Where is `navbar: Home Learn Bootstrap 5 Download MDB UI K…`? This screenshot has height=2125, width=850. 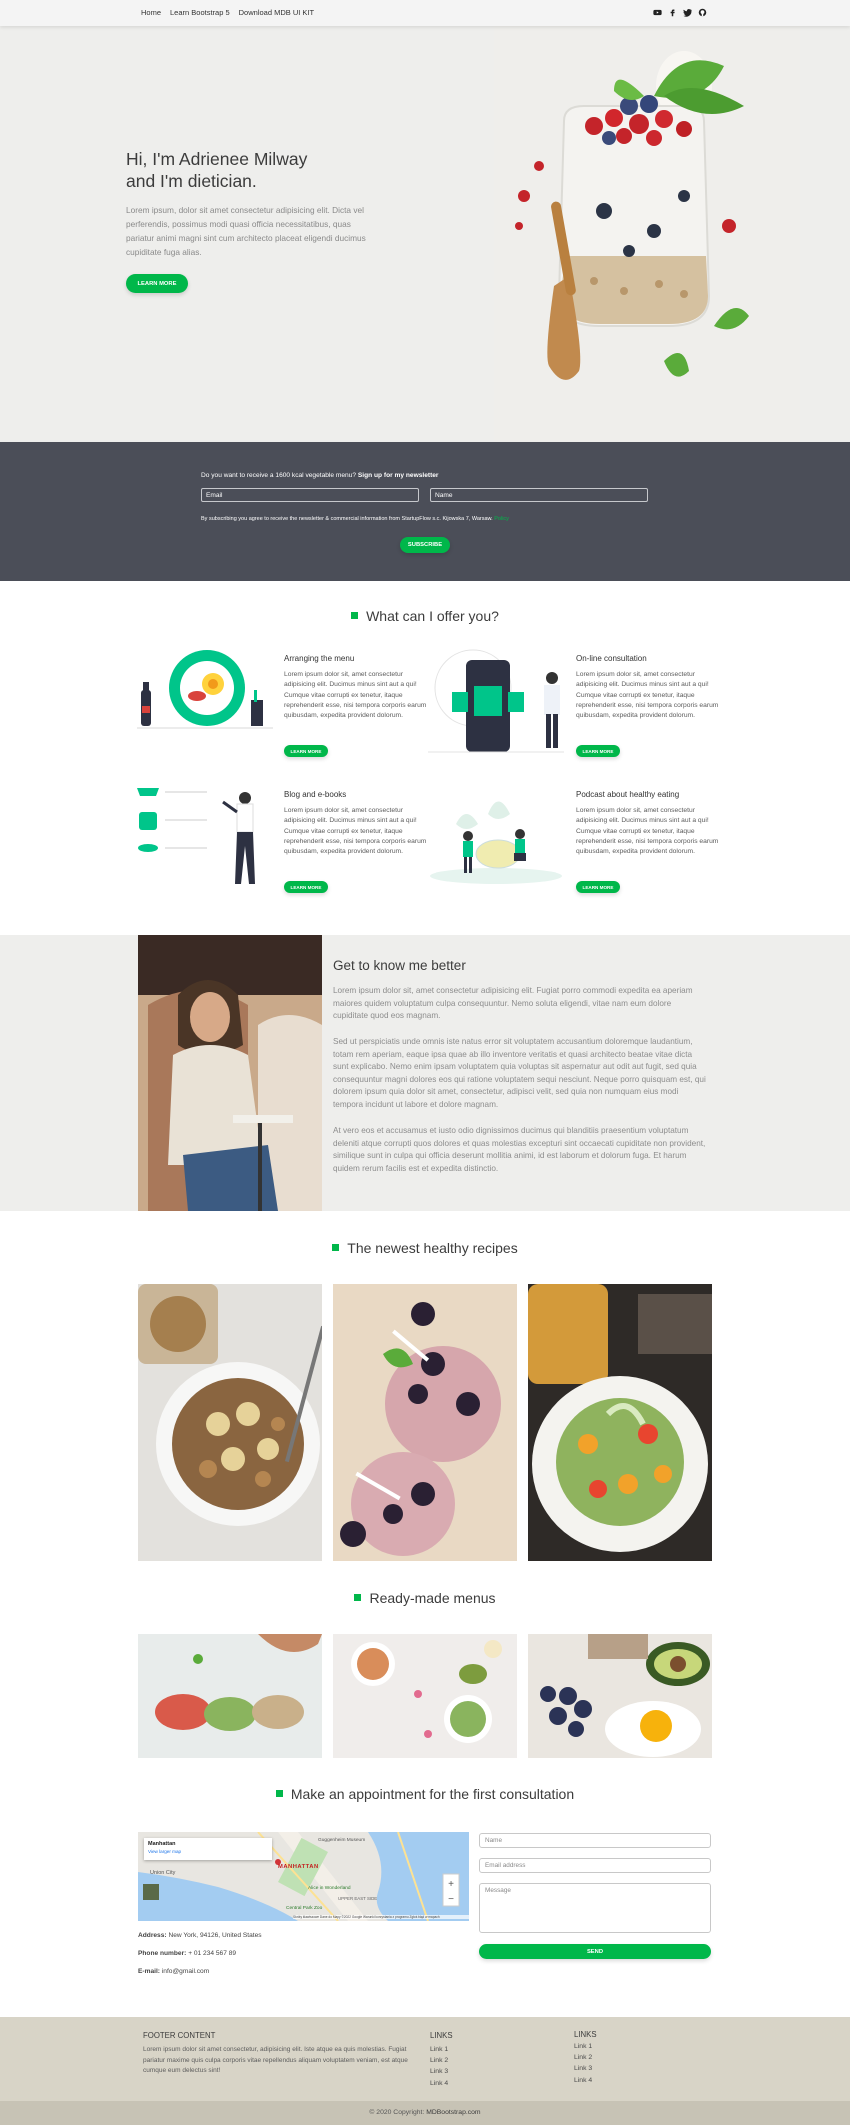
navbar: Home Learn Bootstrap 5 Download MDB UI K… is located at coordinates (425, 13).